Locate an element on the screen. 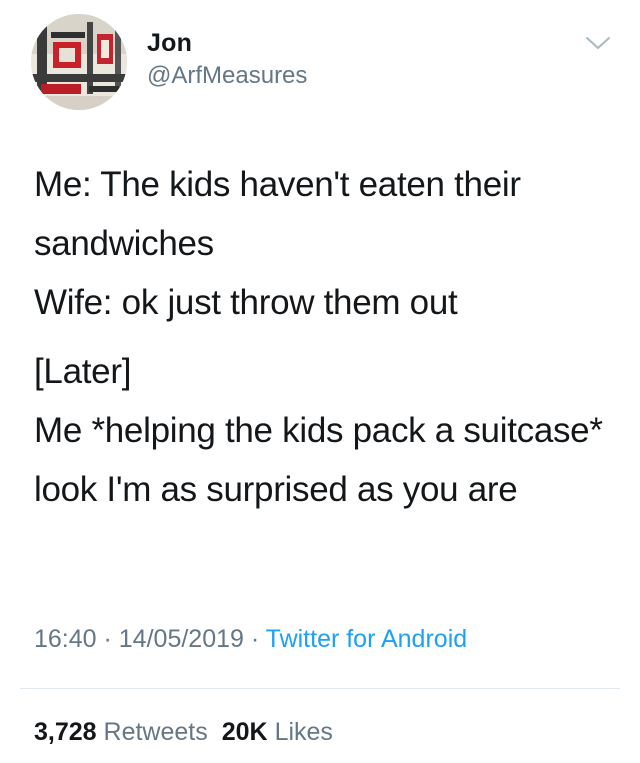  retweets-count: 3,728 is located at coordinates (65, 732).